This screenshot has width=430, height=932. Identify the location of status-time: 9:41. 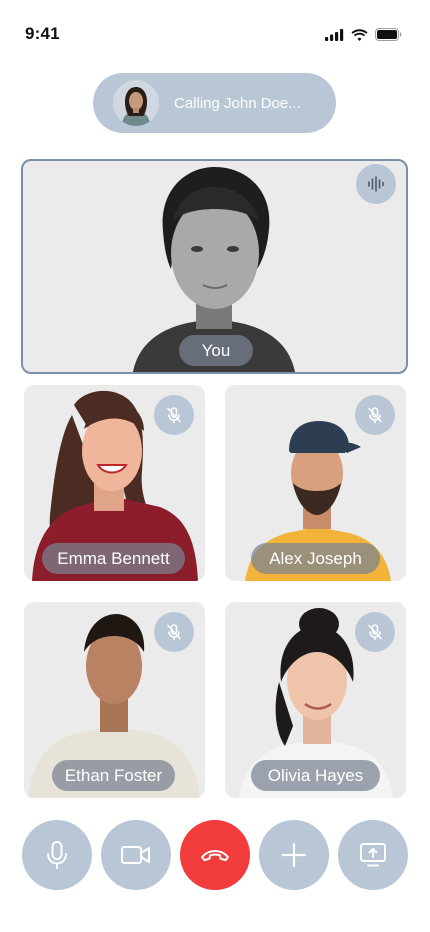
(42, 33).